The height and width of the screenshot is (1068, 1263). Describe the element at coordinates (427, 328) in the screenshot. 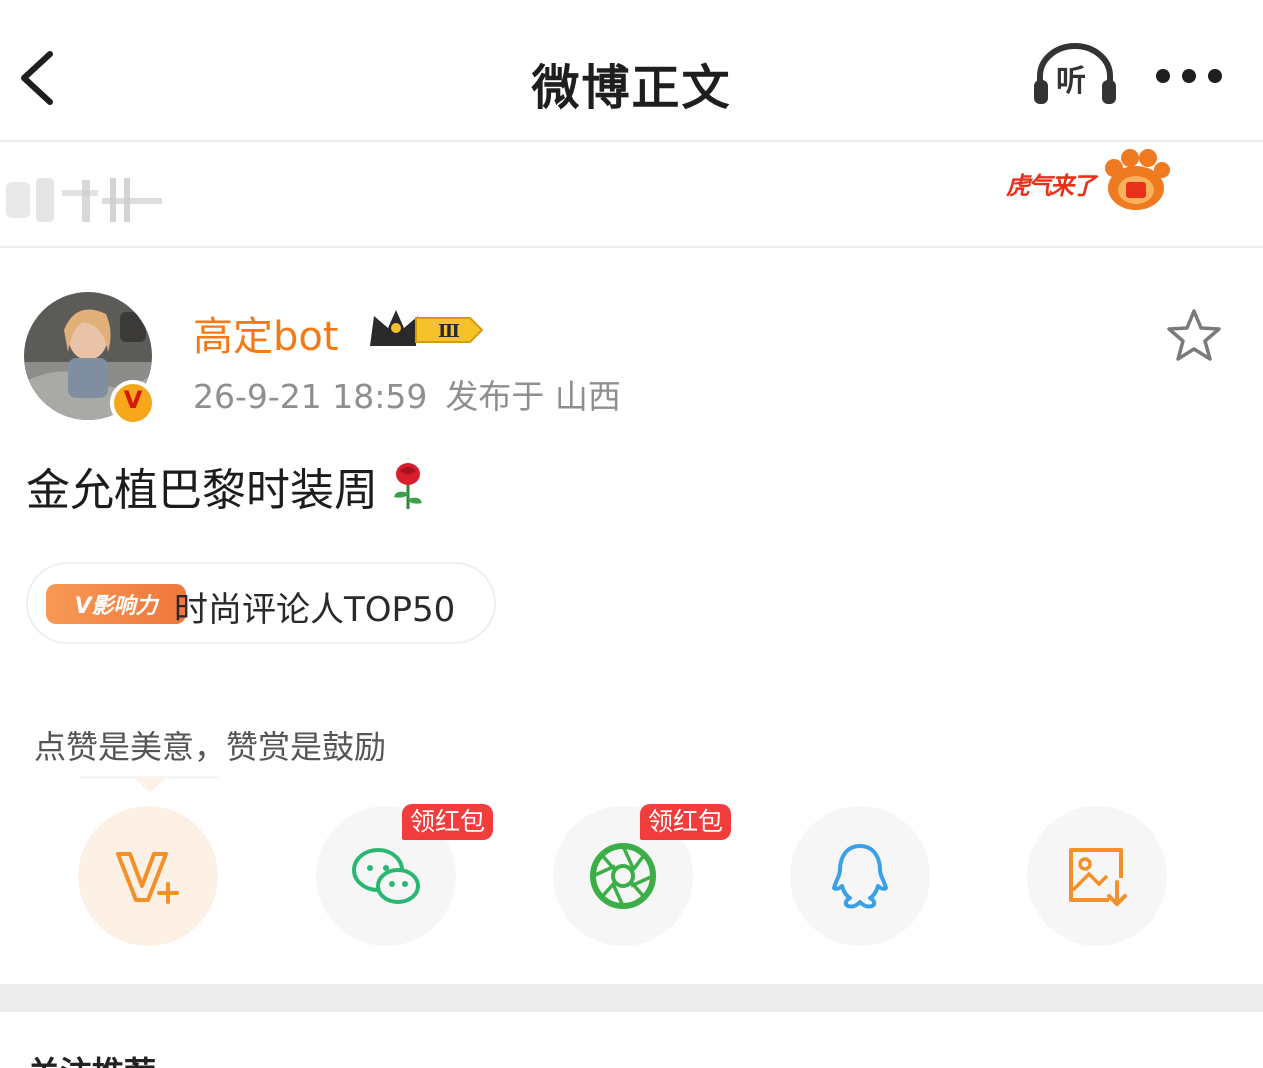

I see `crown-level-badge-icon: Ⅲ` at that location.